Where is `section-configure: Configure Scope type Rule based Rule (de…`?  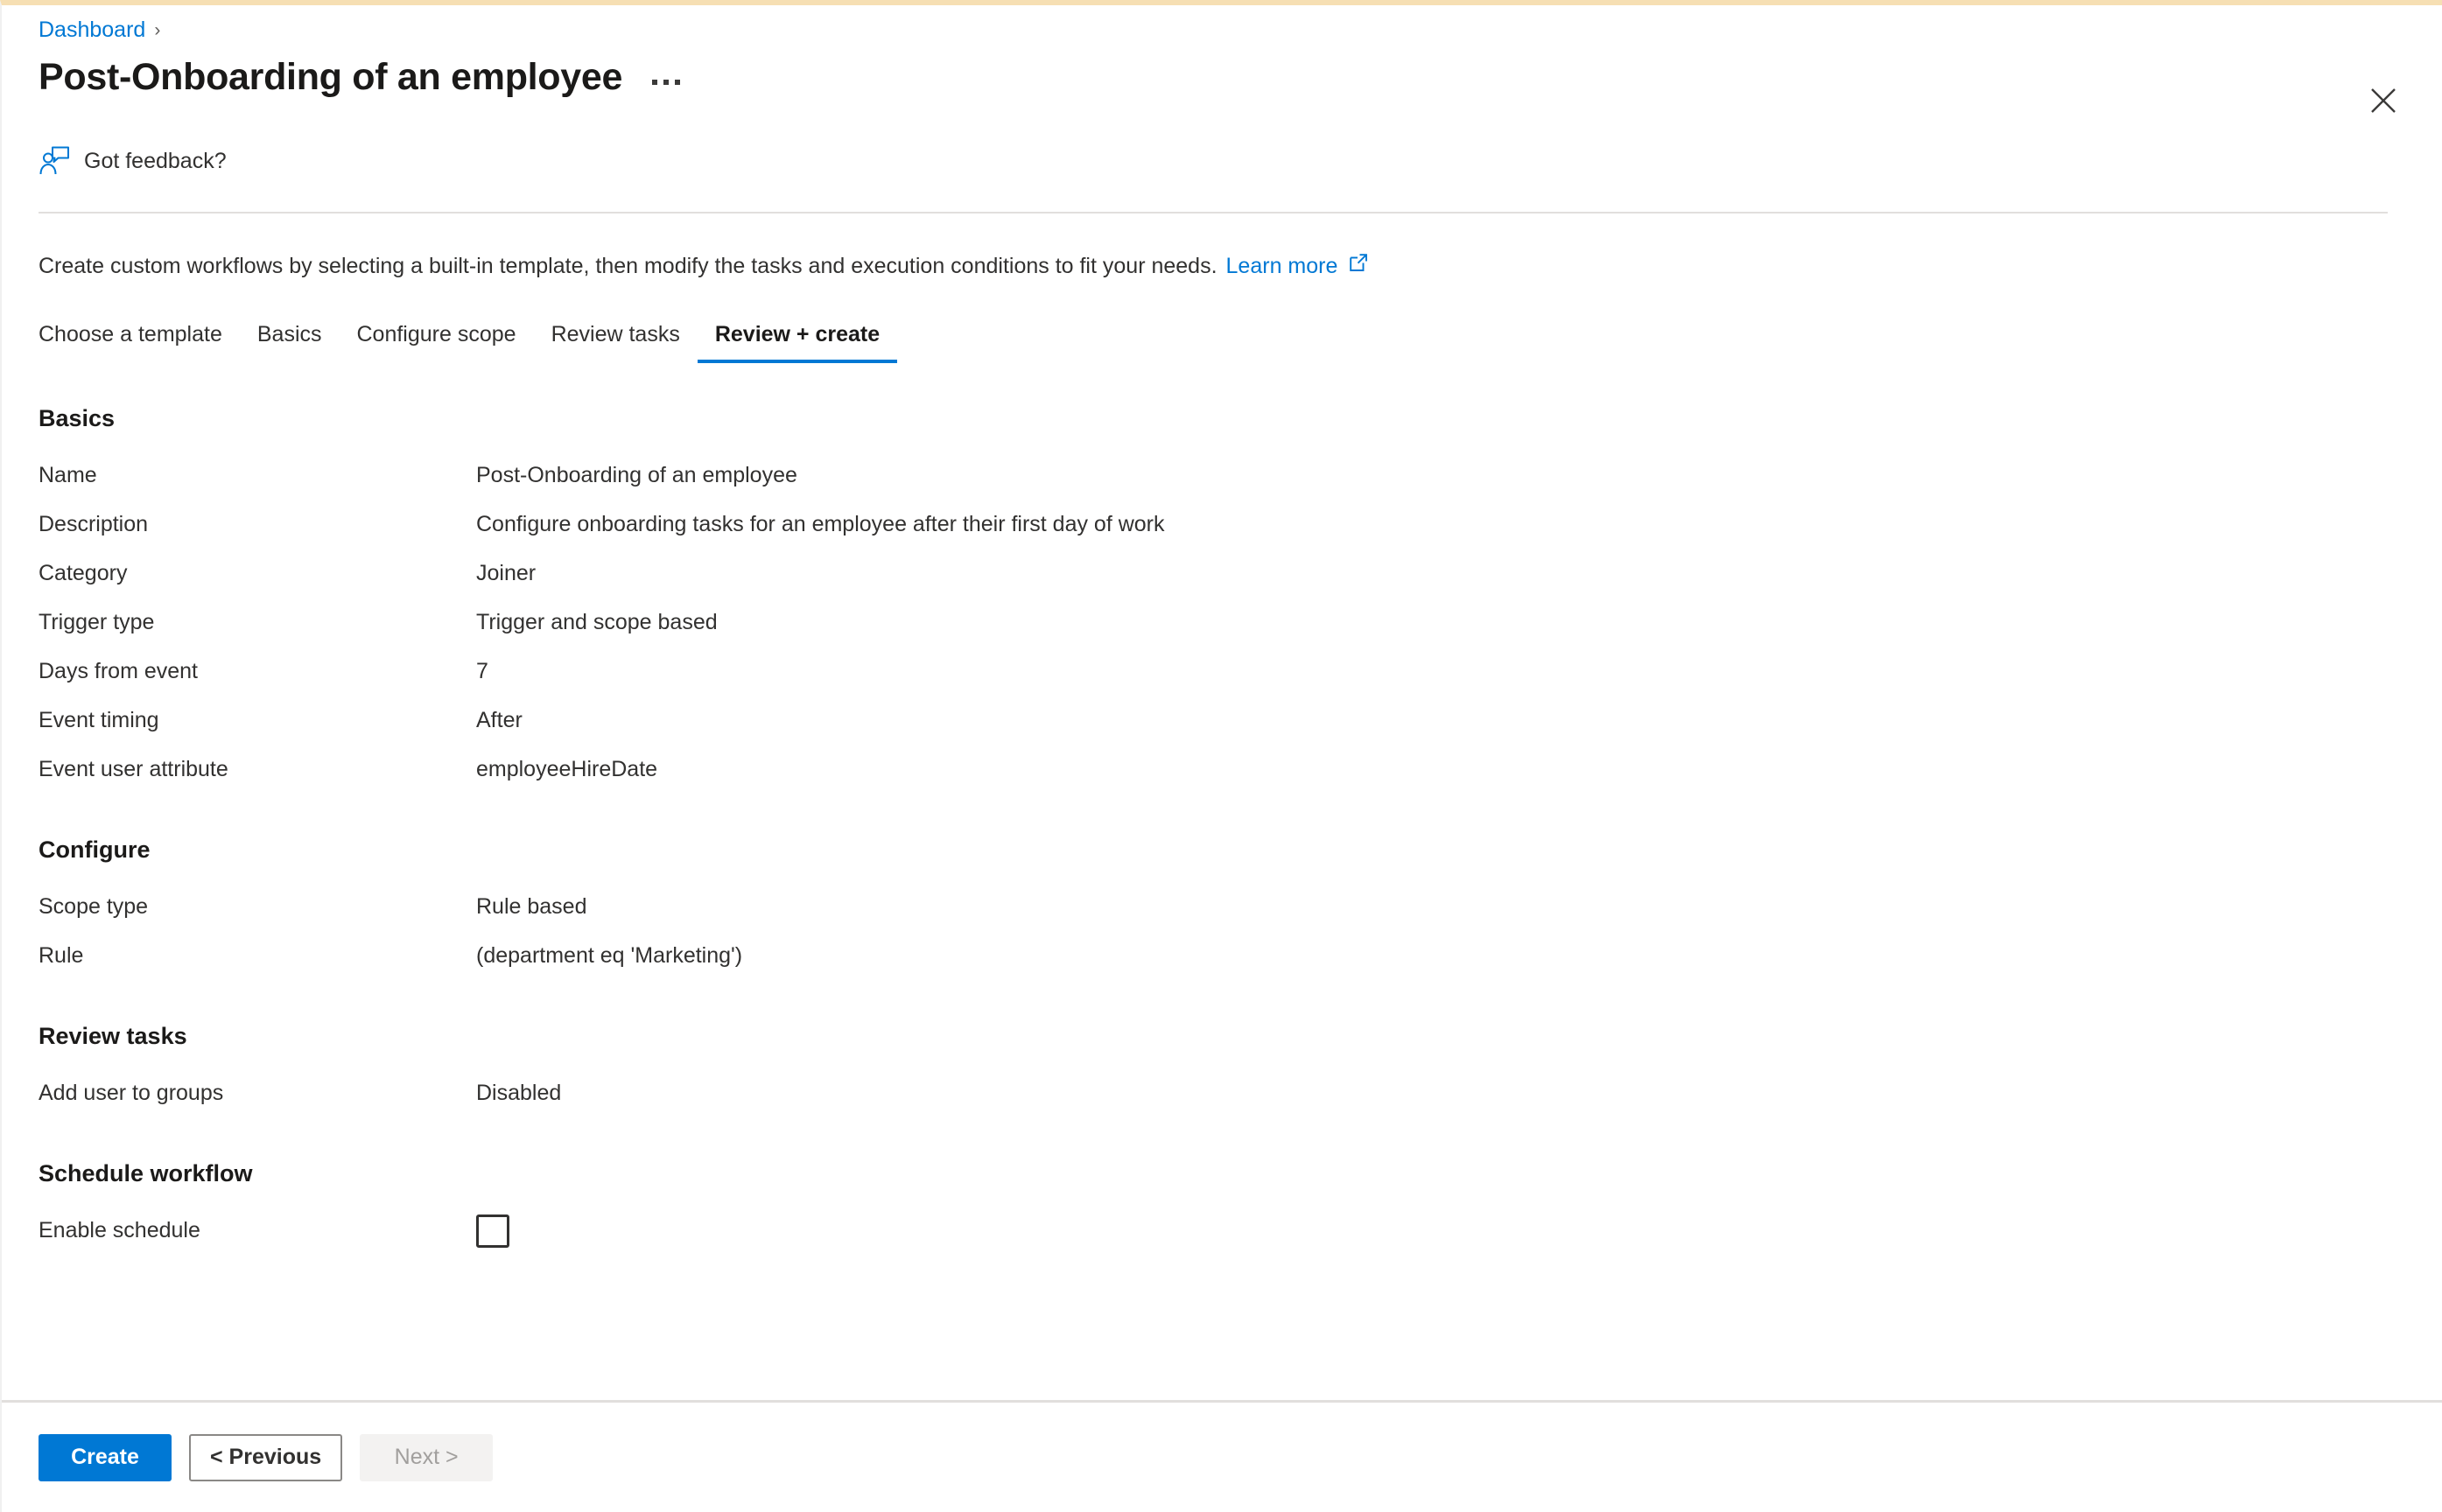
section-configure: Configure Scope type Rule based Rule (de… is located at coordinates (1214, 908).